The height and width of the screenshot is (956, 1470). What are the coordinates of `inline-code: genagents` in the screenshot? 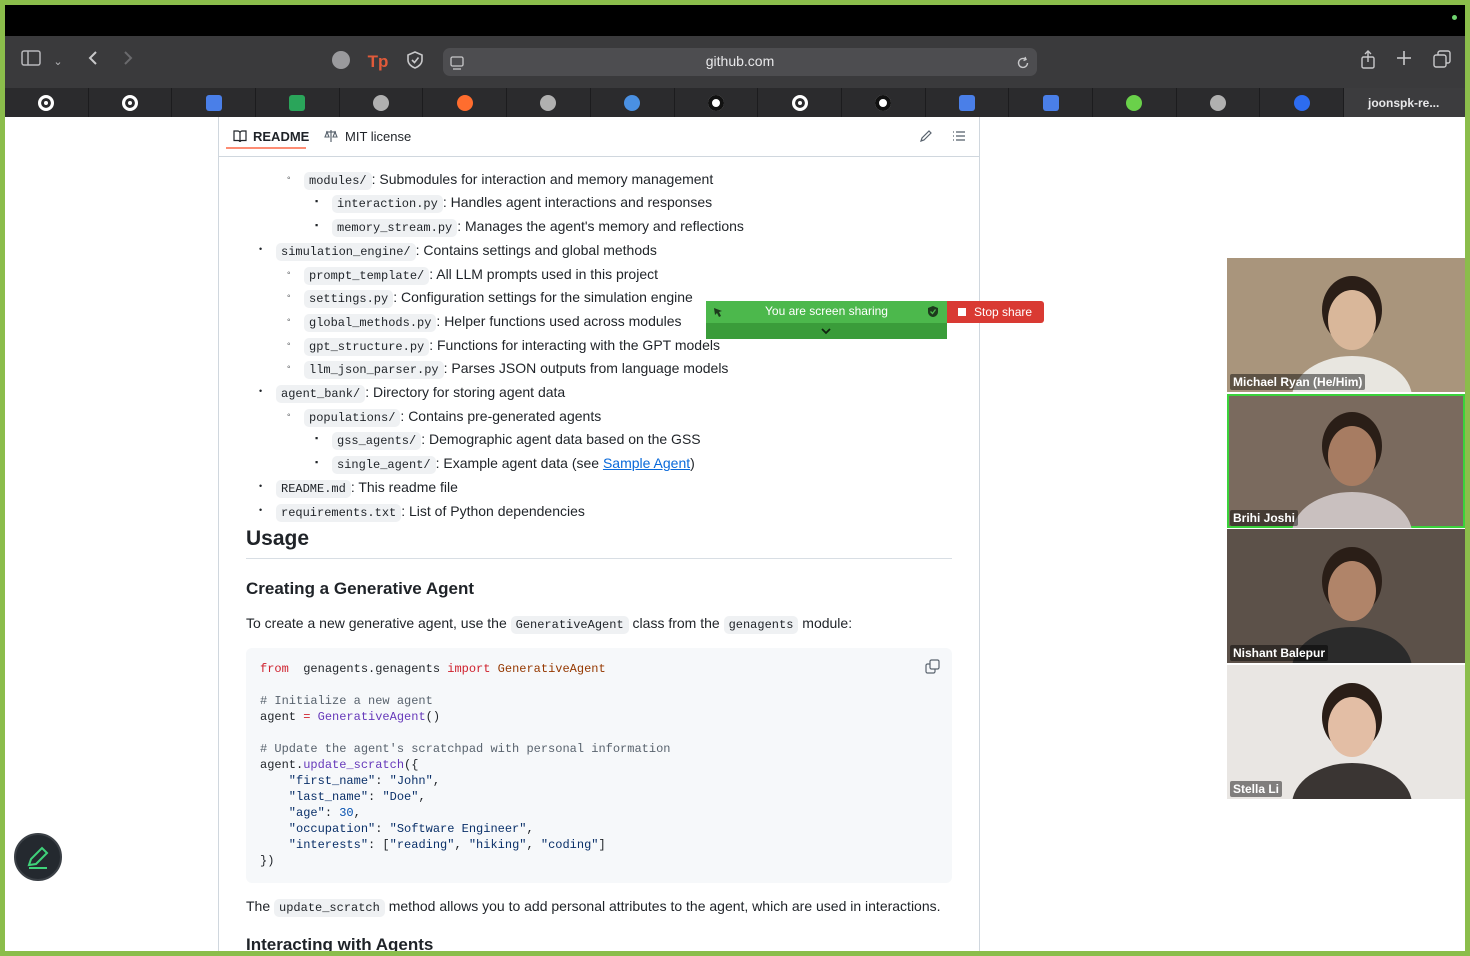 It's located at (761, 625).